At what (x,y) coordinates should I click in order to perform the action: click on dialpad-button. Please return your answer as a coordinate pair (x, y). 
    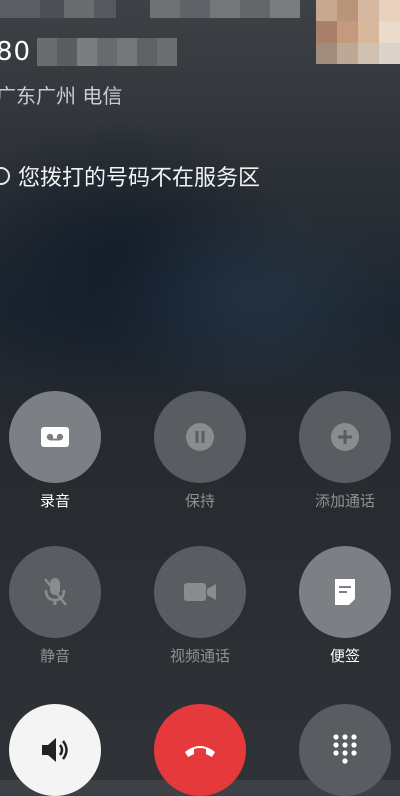
    Looking at the image, I should click on (345, 750).